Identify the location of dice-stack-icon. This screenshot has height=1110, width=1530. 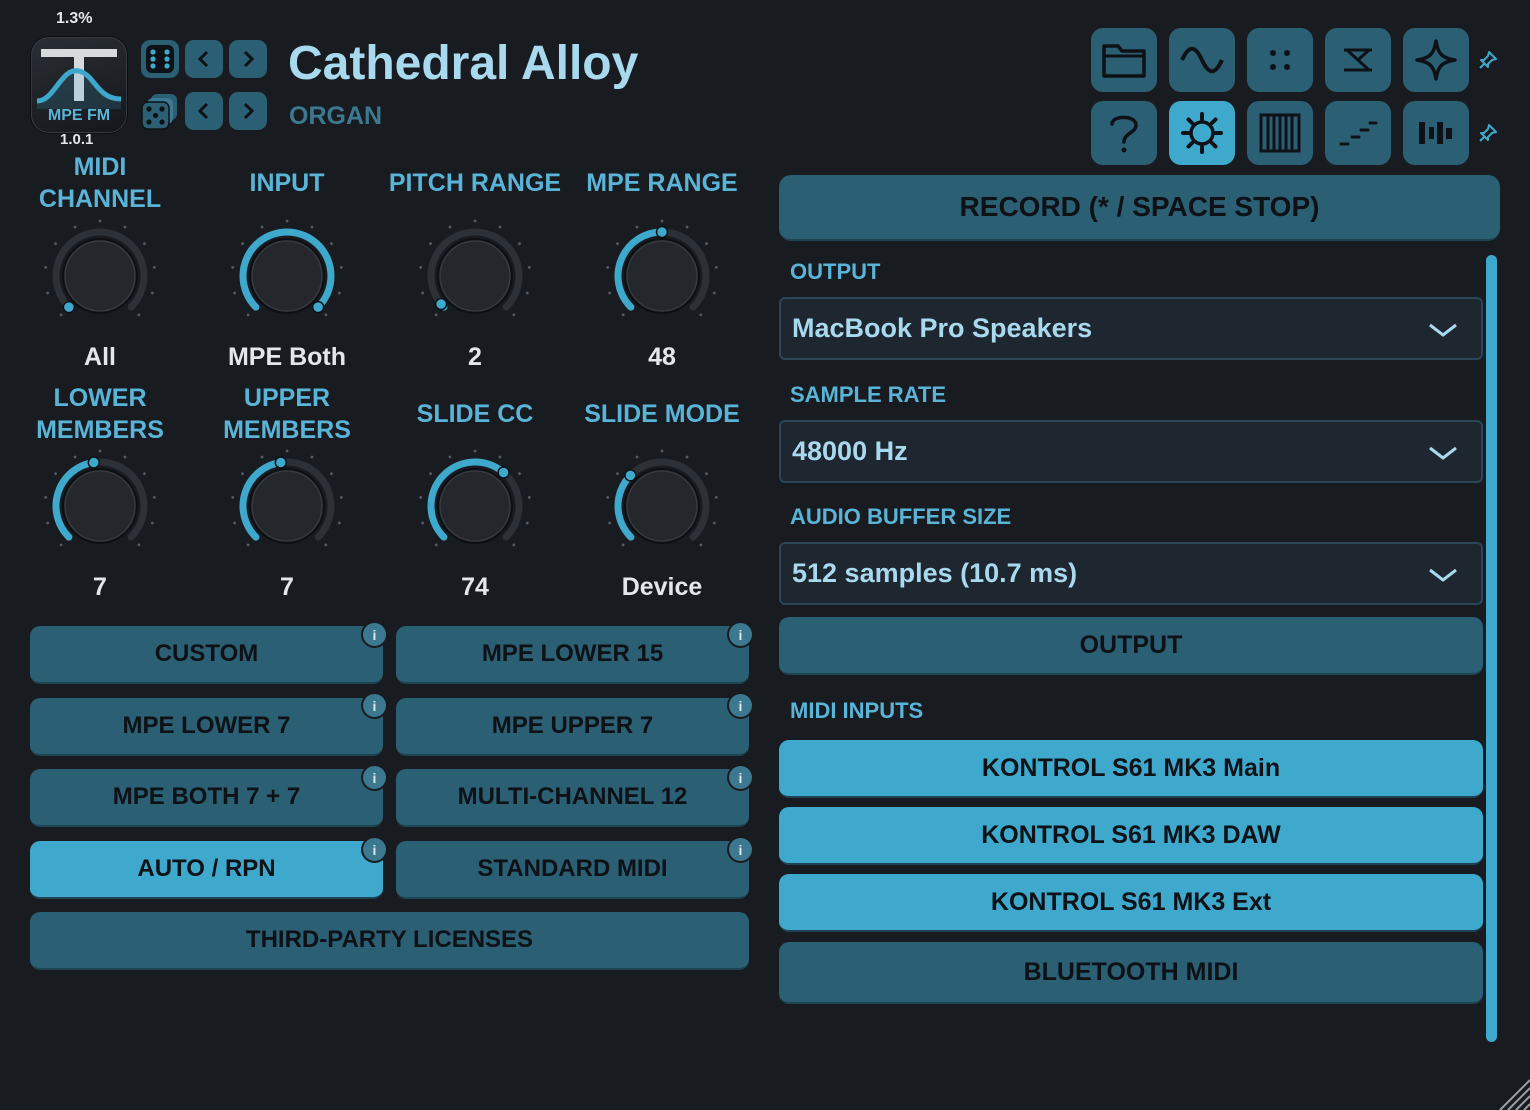
(159, 112).